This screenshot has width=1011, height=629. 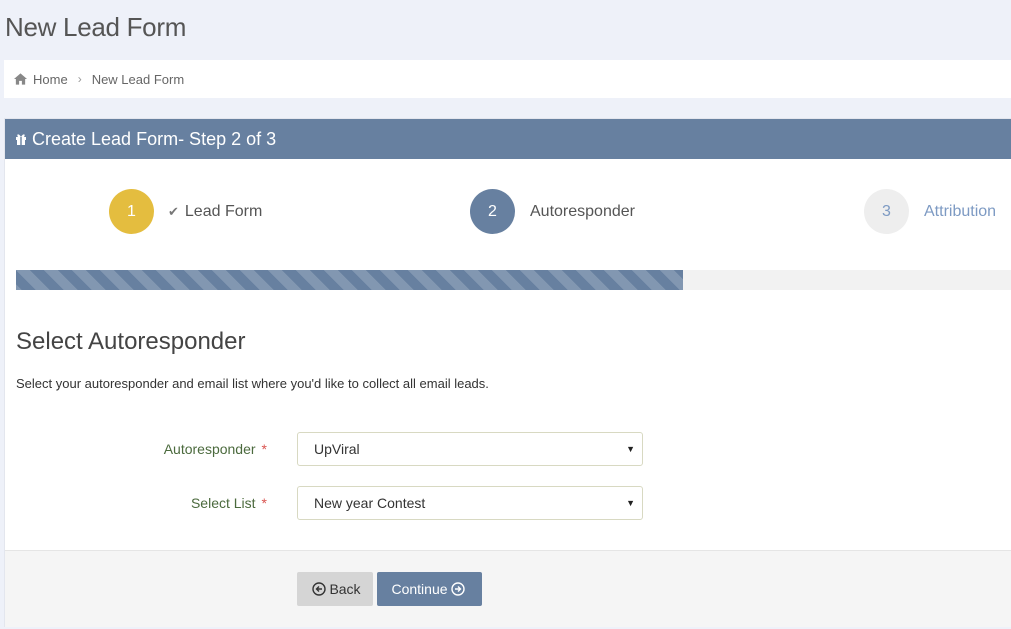 What do you see at coordinates (154, 138) in the screenshot?
I see `wizard-title: Create Lead Form- Step 2 of 3` at bounding box center [154, 138].